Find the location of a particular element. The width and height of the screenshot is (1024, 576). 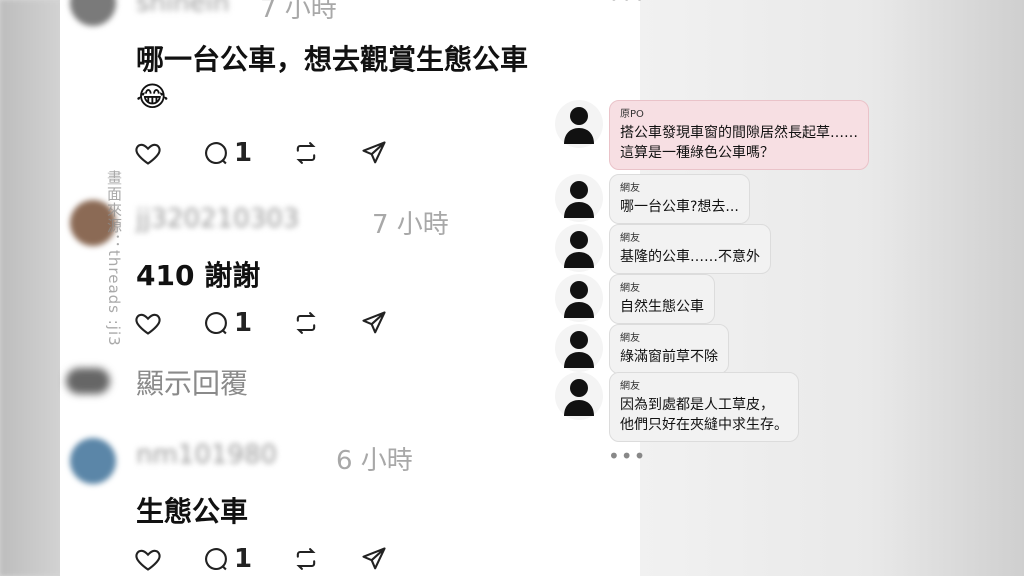

chat-row: 網友 因為到處都是人工草皮， 他們只好在夾縫中求生存。 is located at coordinates (677, 407).